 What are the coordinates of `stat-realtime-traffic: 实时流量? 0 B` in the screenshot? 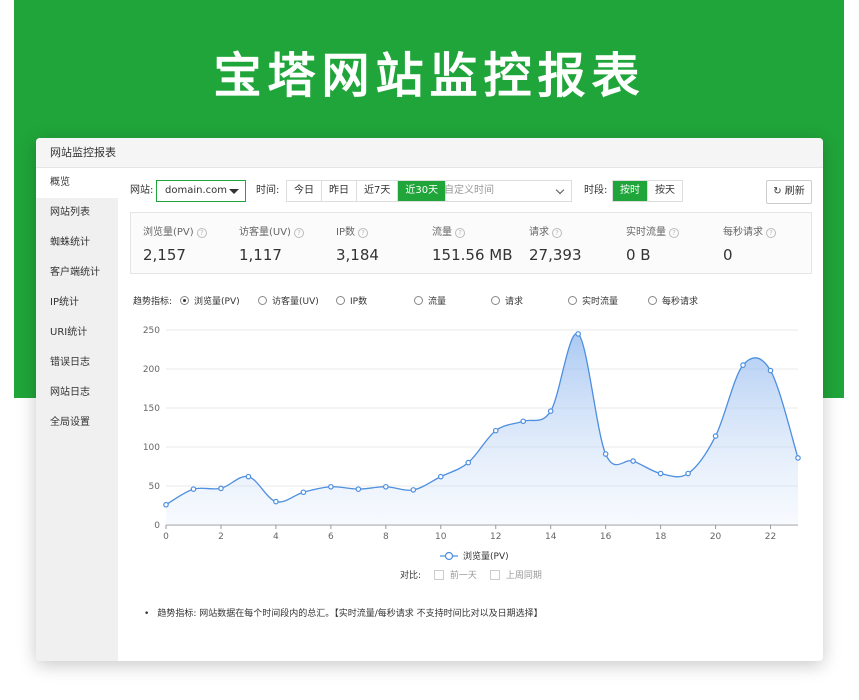 It's located at (652, 243).